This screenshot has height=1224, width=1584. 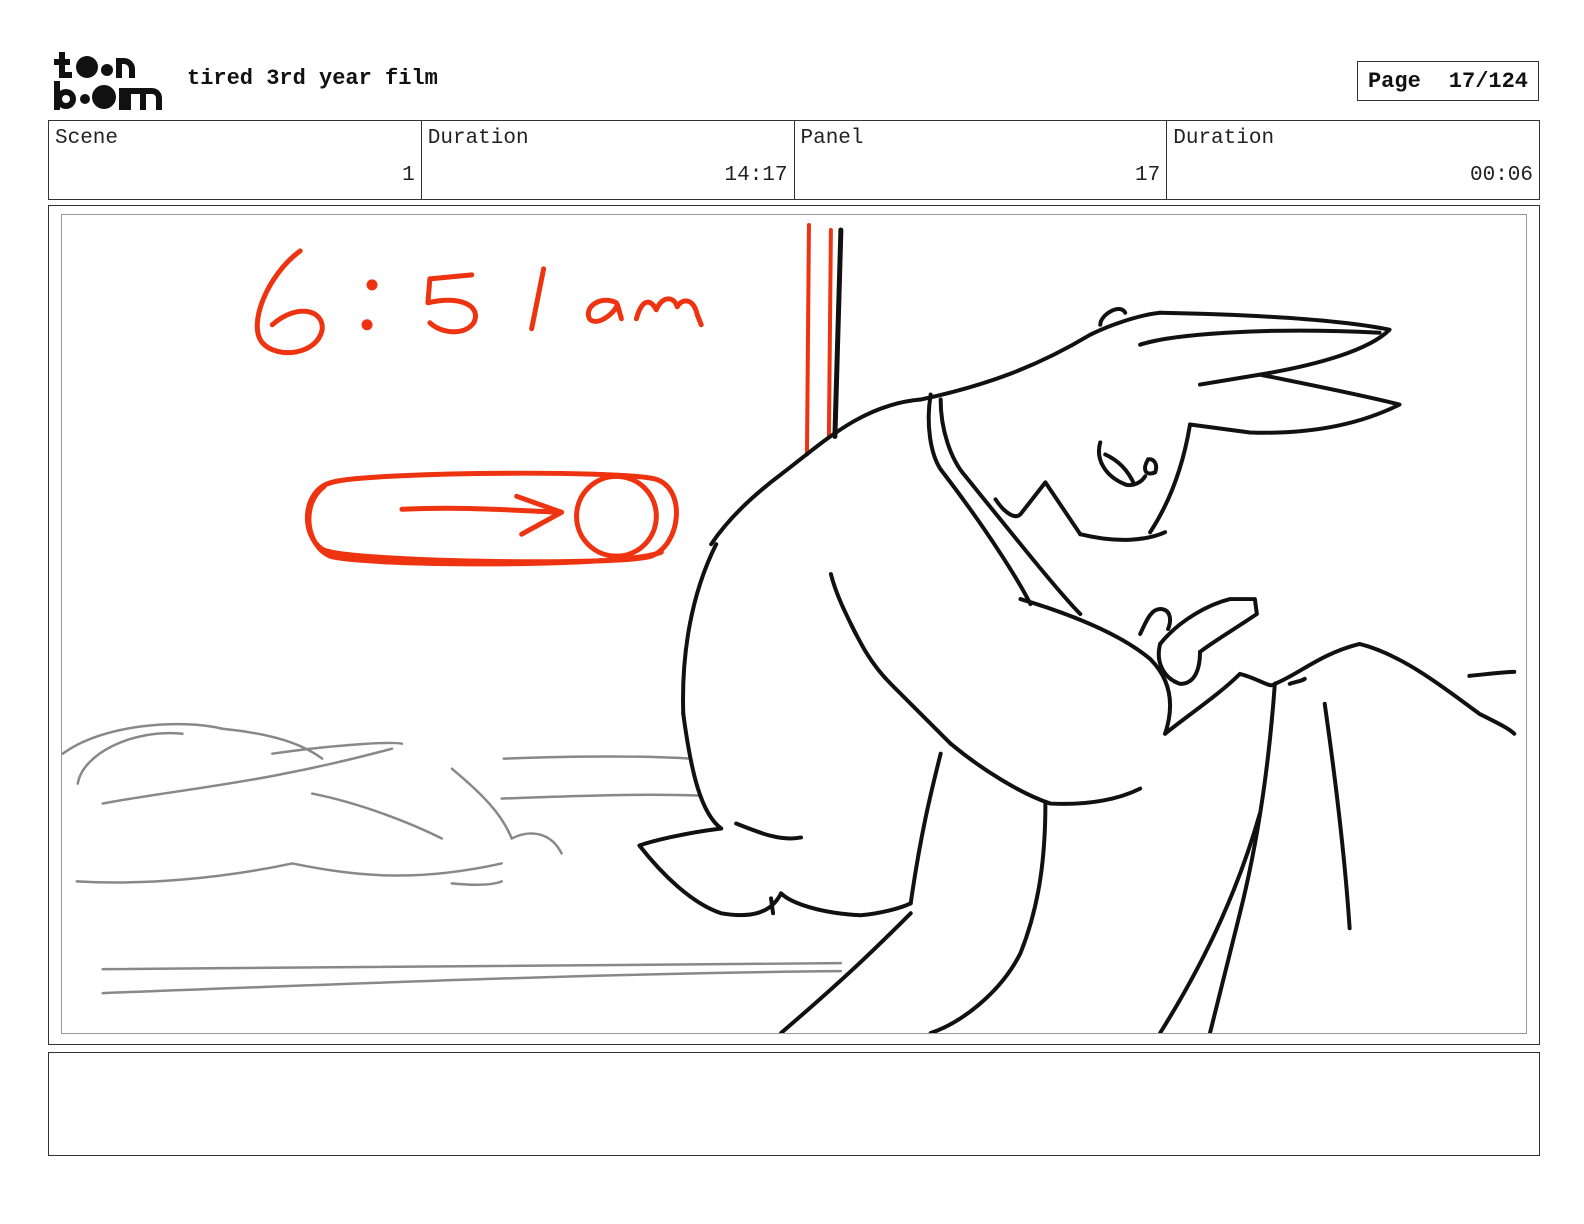 I want to click on document-title: tired 3rd year film, so click(x=312, y=78).